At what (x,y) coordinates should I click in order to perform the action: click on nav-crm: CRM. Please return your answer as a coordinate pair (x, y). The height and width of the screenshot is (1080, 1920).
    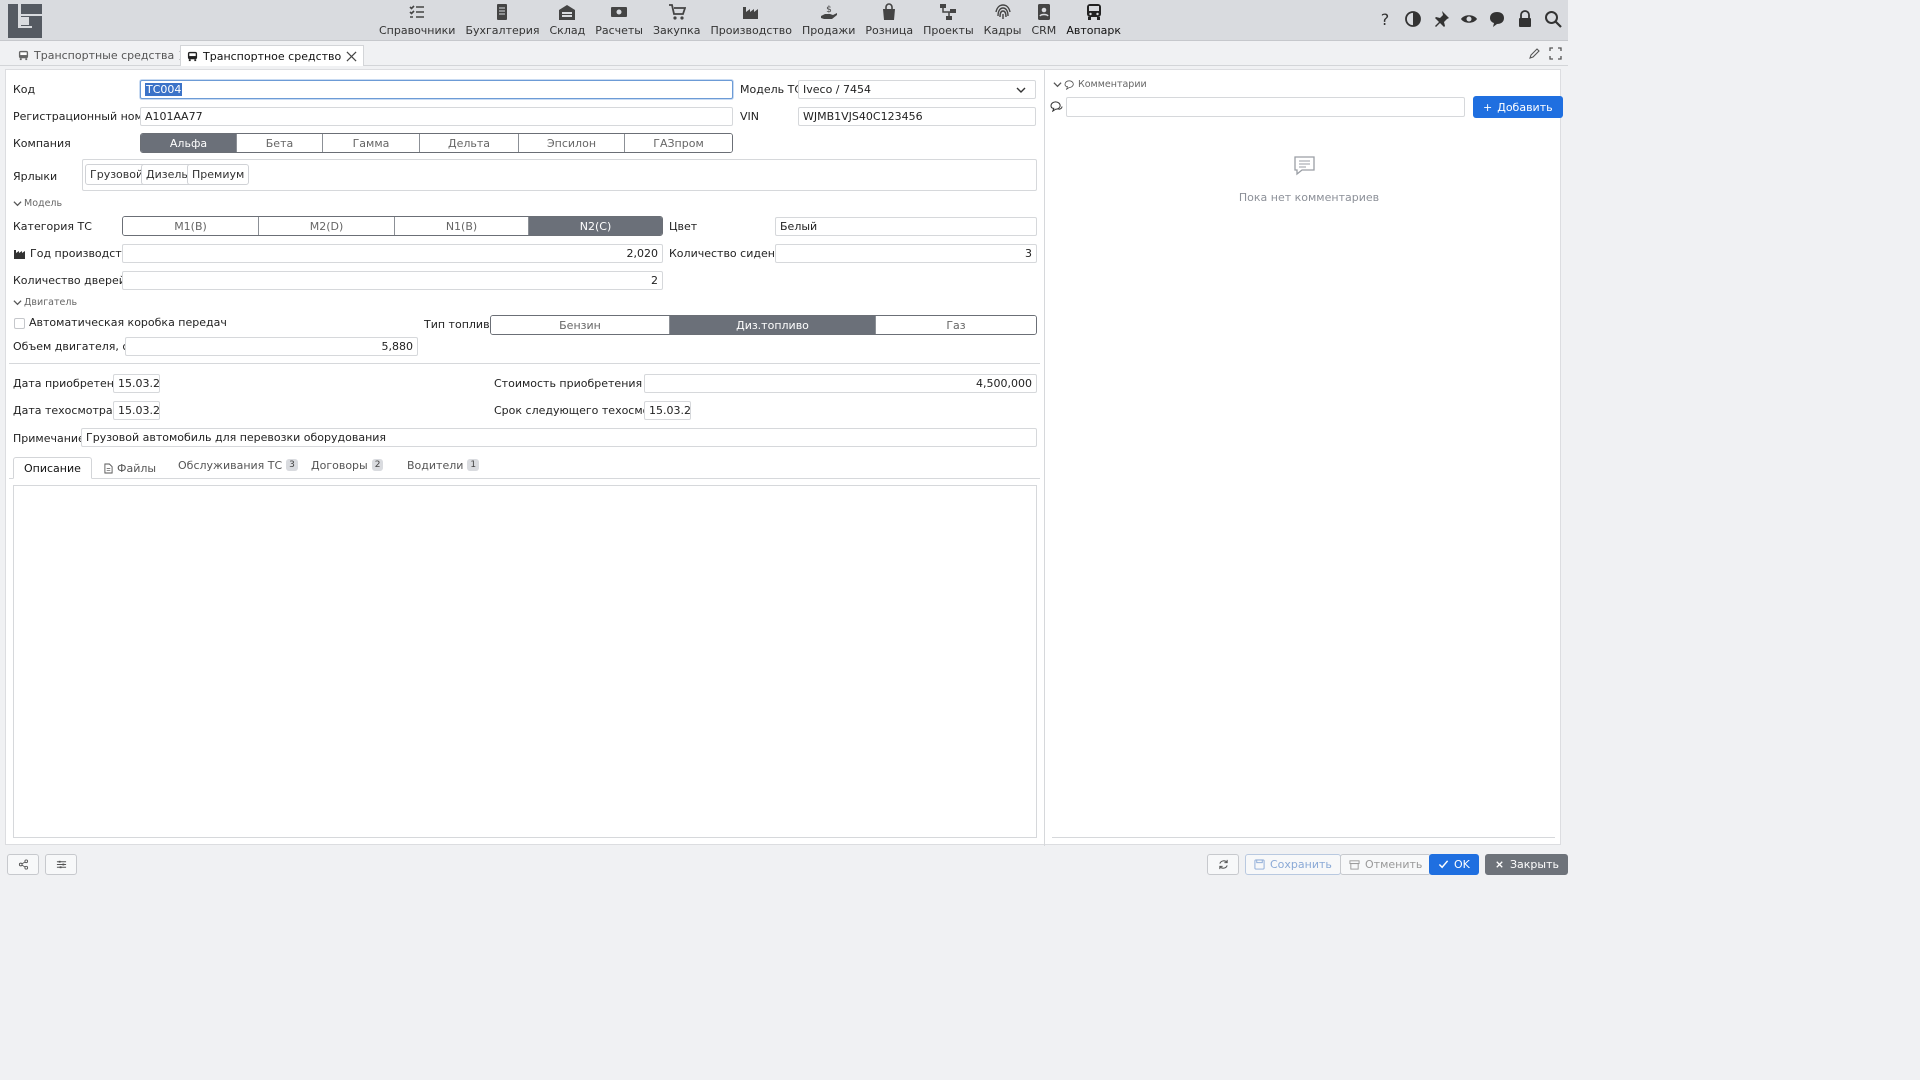
    Looking at the image, I should click on (1043, 20).